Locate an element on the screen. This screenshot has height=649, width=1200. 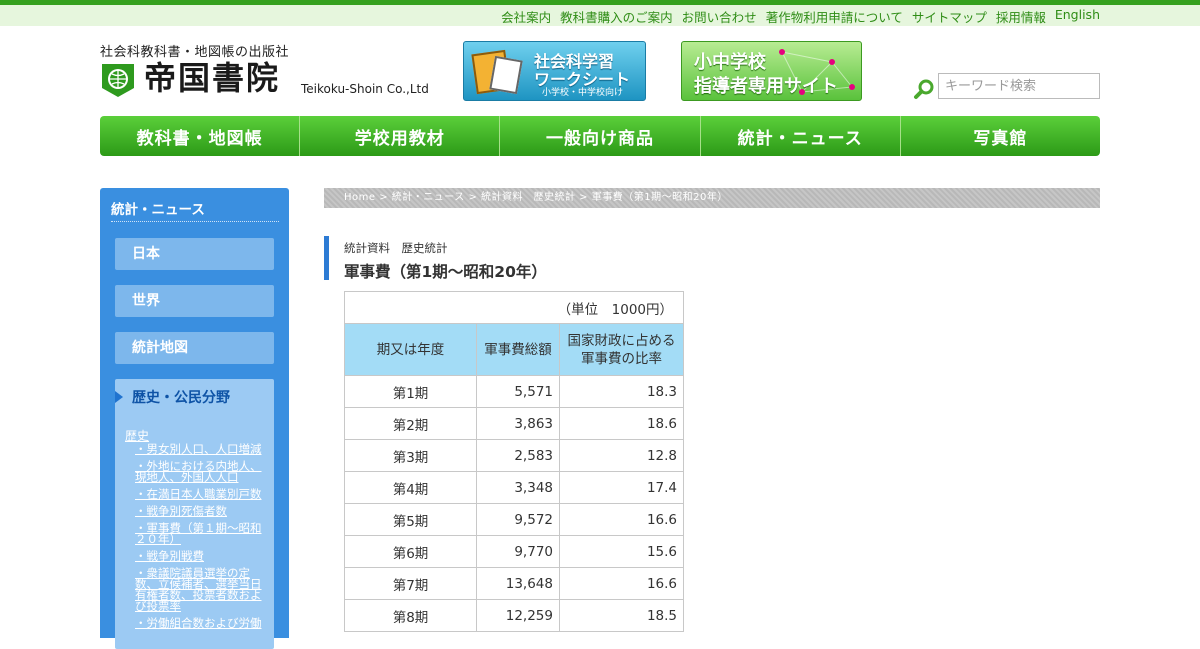
table-cell: 12.8 is located at coordinates (621, 455).